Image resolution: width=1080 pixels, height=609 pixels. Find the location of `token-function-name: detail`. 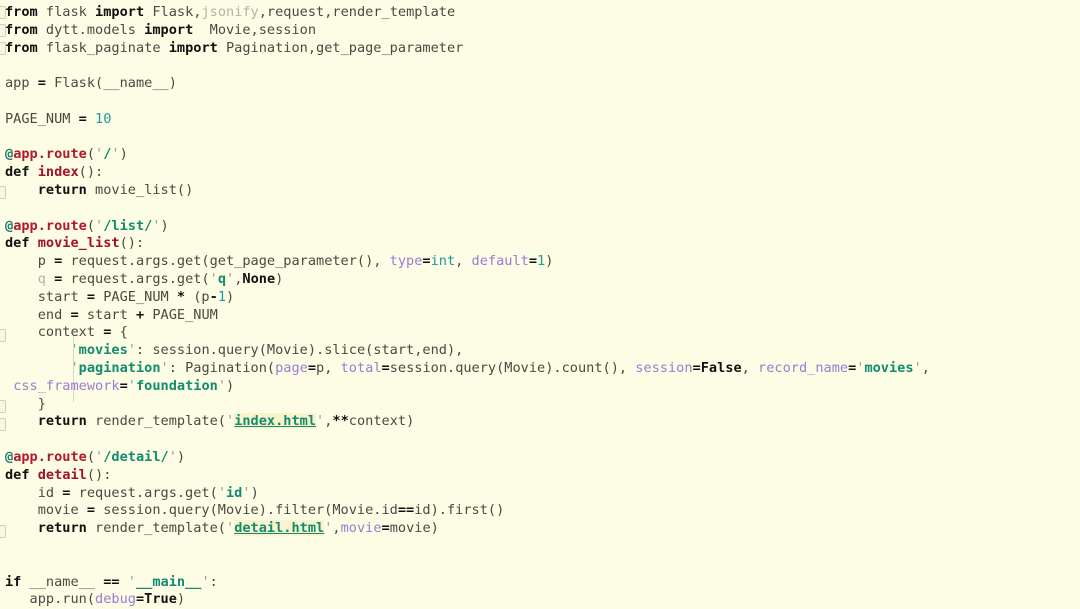

token-function-name: detail is located at coordinates (62, 474).